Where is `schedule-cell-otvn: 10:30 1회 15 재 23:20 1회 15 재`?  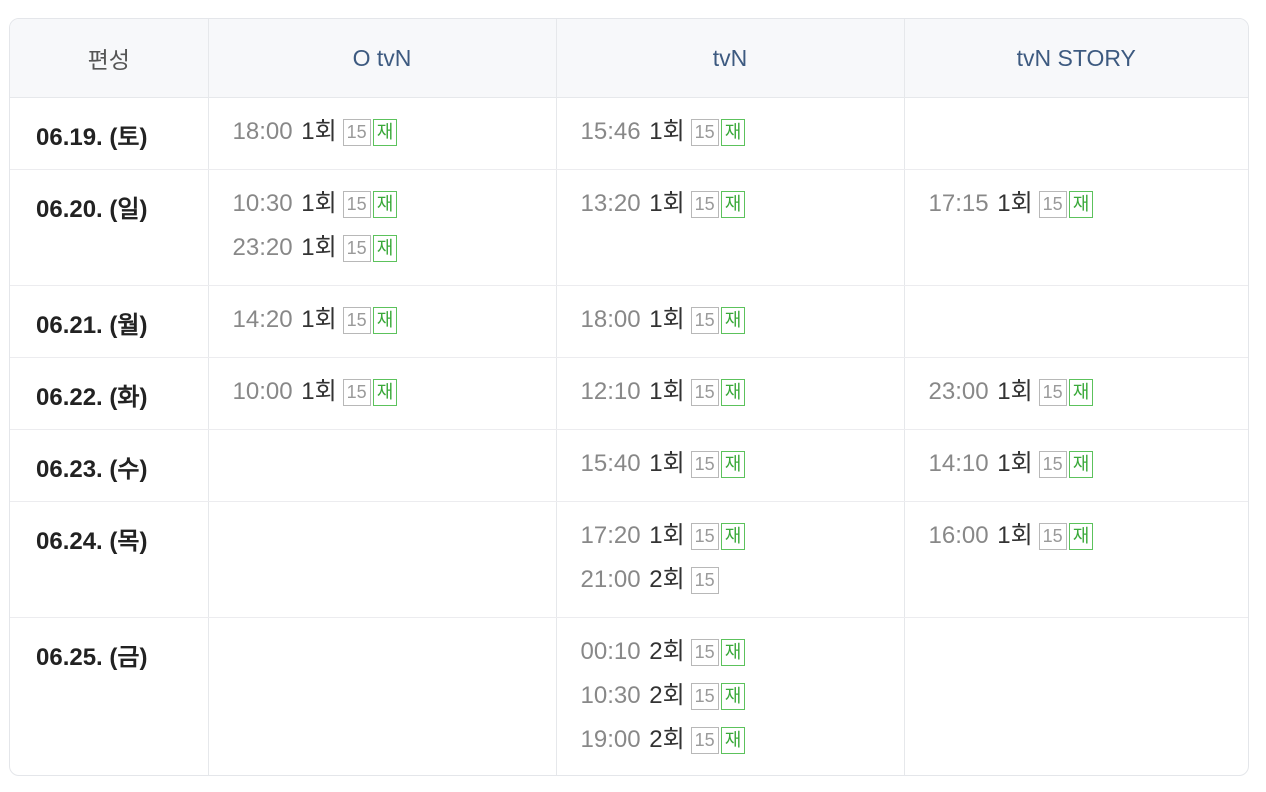 schedule-cell-otvn: 10:30 1회 15 재 23:20 1회 15 재 is located at coordinates (382, 227).